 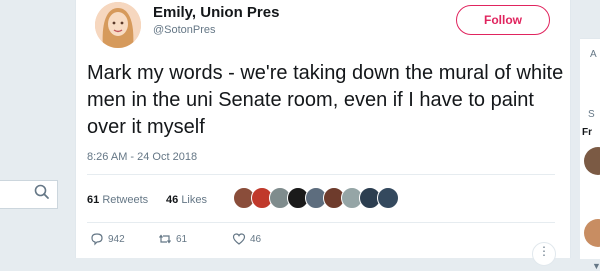 I want to click on right-sidebar-card: A S Fr ▼, so click(x=590, y=154).